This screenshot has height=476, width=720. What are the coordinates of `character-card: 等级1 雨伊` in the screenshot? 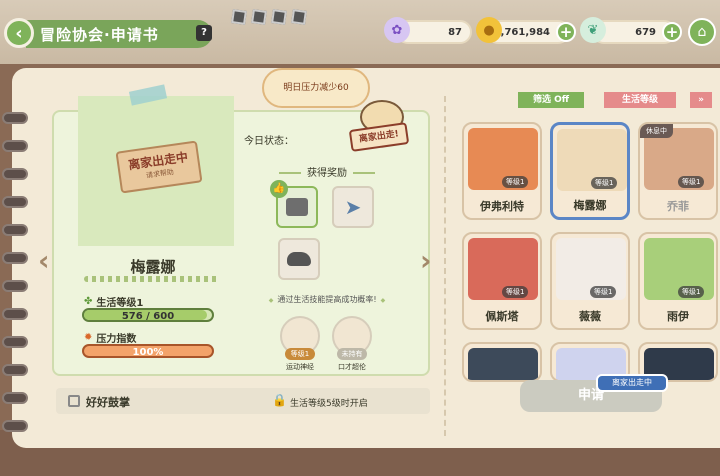 It's located at (678, 281).